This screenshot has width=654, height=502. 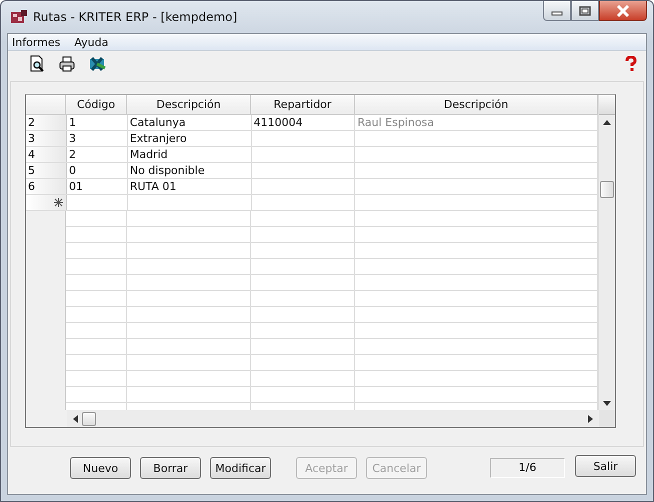 What do you see at coordinates (605, 466) in the screenshot?
I see `exit-button: Salir` at bounding box center [605, 466].